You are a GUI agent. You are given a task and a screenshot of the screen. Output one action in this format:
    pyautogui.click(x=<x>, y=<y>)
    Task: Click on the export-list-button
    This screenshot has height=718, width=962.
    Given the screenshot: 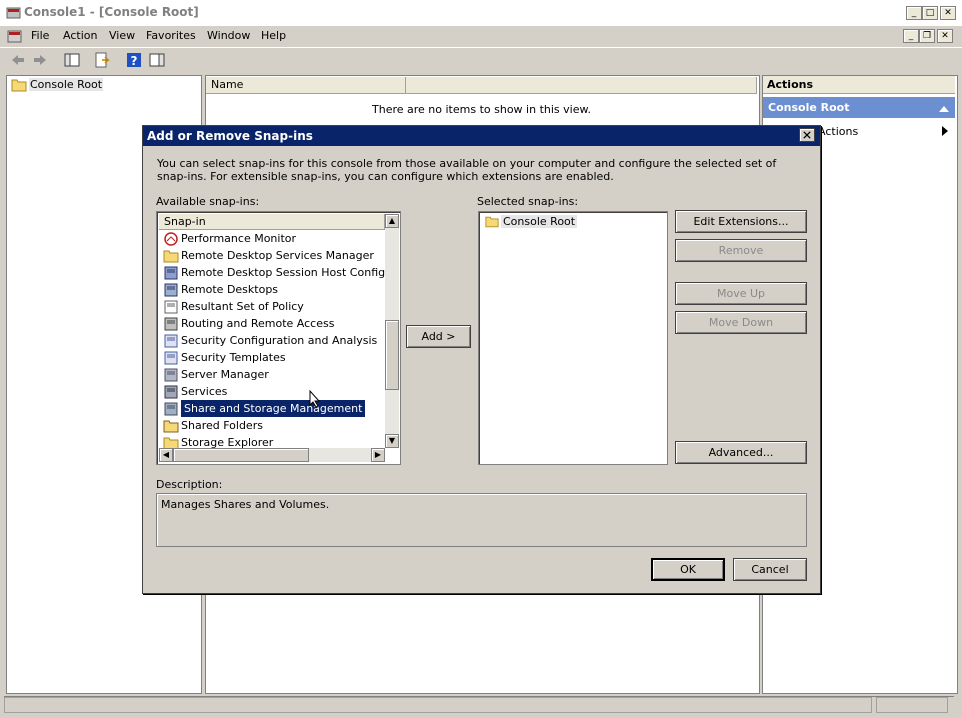 What is the action you would take?
    pyautogui.click(x=102, y=60)
    